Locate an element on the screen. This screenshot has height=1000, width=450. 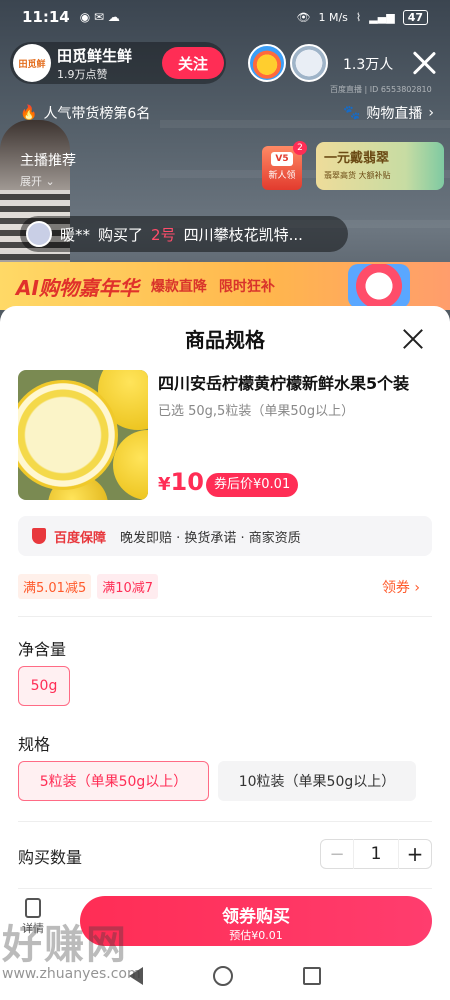
guarantee-text: 晚发即赔 · 换货承诺 · 商家资质 is located at coordinates (210, 538).